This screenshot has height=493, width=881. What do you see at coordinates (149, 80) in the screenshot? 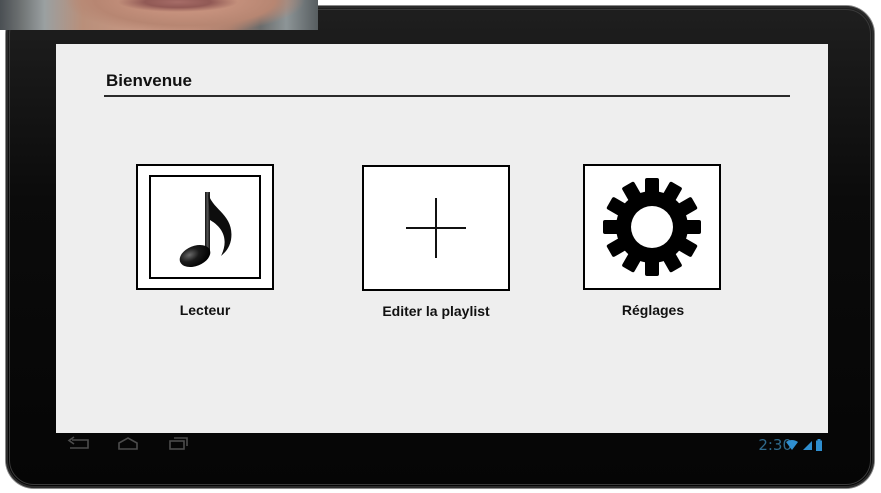
I see `page-title: Bienvenue` at bounding box center [149, 80].